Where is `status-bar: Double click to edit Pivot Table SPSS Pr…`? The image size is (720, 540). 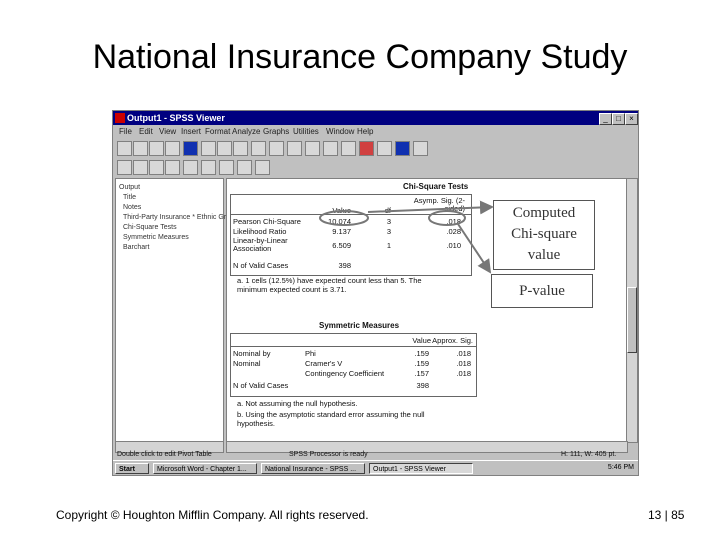
status-bar: Double click to edit Pivot Table SPSS Pr… is located at coordinates (375, 454).